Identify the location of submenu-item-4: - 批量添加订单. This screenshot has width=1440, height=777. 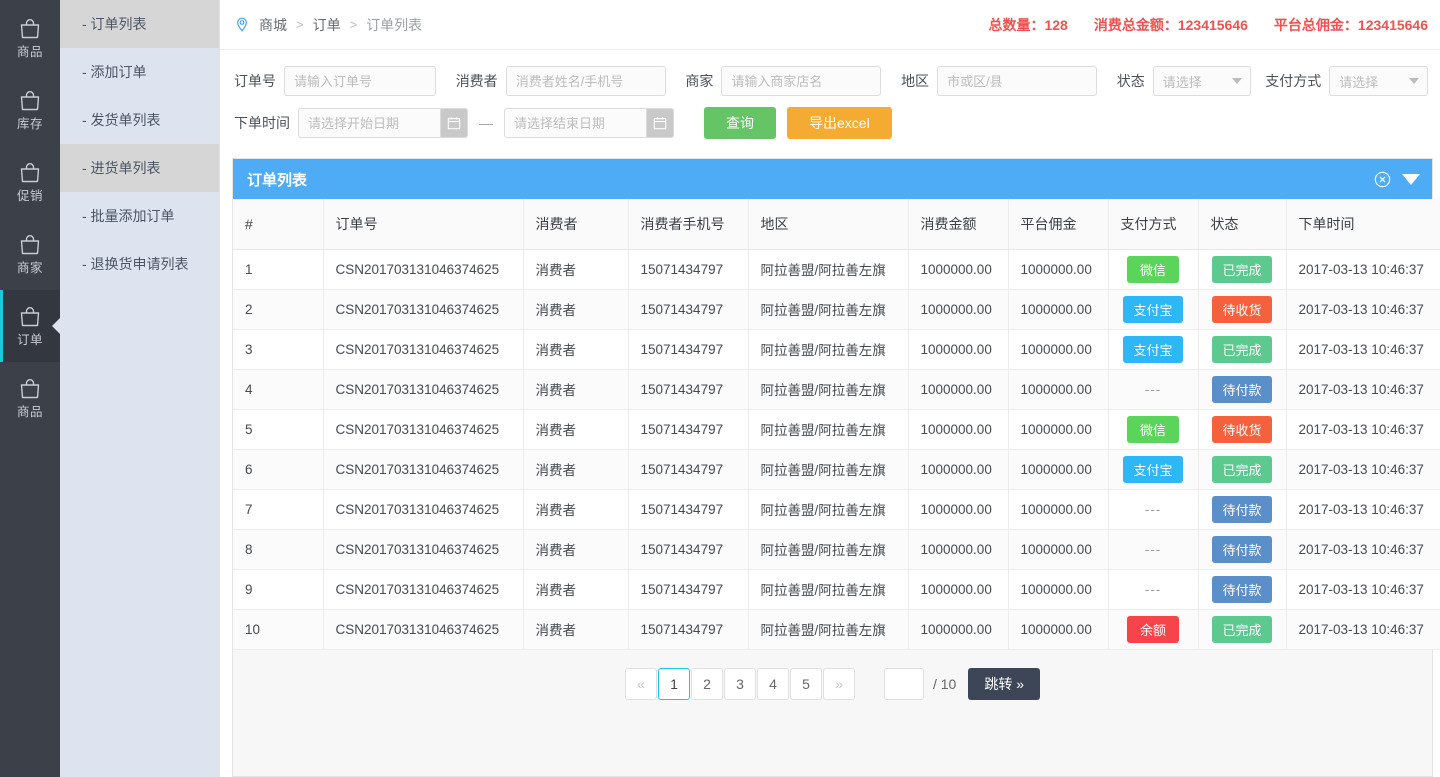
(139, 216).